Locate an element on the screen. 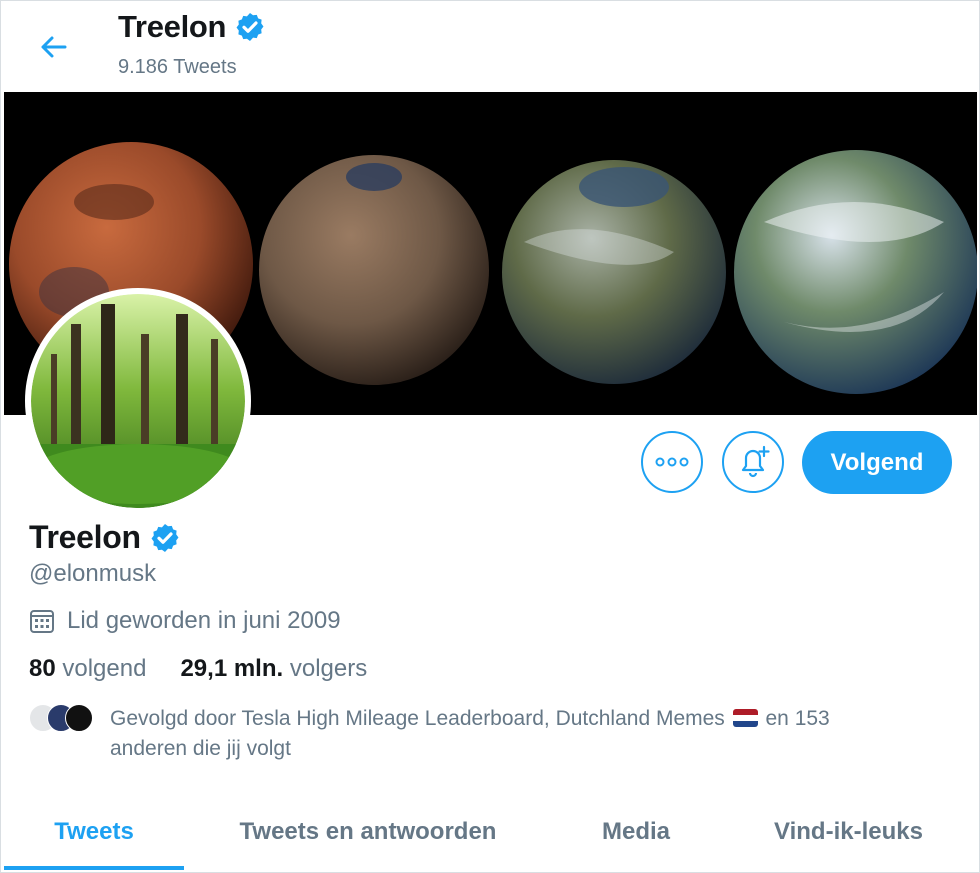  tab-label: Media is located at coordinates (635, 831).